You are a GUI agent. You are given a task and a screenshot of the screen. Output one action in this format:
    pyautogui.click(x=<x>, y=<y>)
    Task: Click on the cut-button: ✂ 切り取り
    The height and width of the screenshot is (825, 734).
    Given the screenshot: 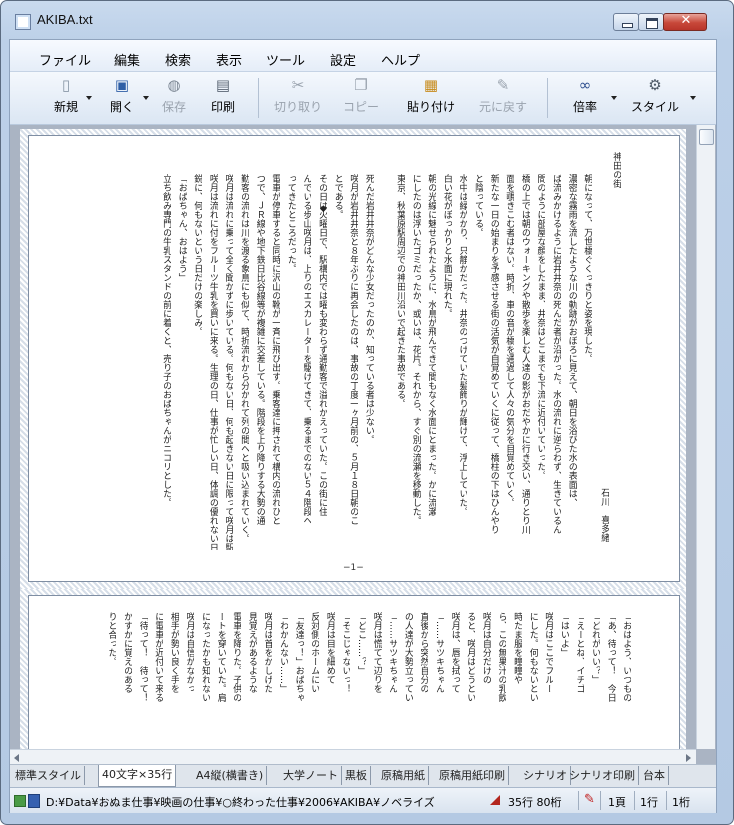 What is the action you would take?
    pyautogui.click(x=298, y=98)
    